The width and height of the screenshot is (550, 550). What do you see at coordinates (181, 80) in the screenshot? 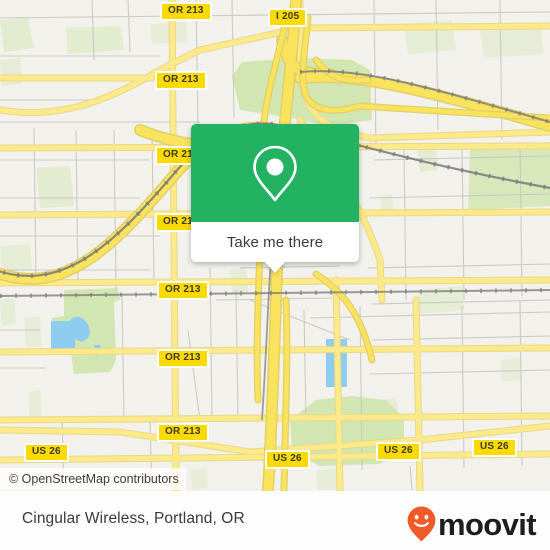
I see `shield-or-213-upper: OR 213` at bounding box center [181, 80].